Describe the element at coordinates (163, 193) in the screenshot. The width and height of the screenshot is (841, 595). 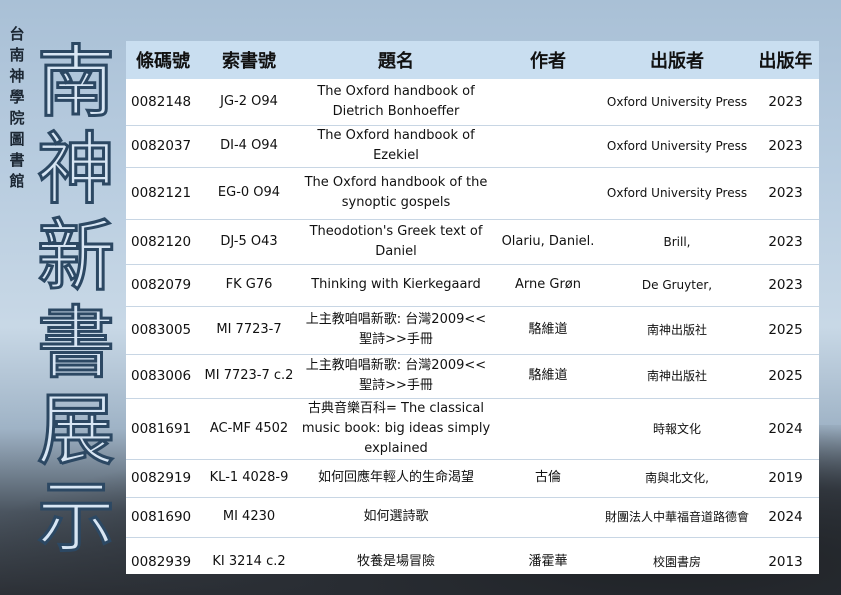
I see `barcode-cell: 0082121` at that location.